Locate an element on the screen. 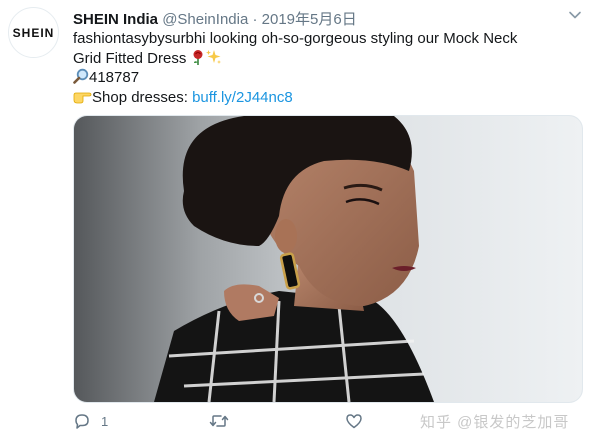  avatar: SHEIN is located at coordinates (33, 32).